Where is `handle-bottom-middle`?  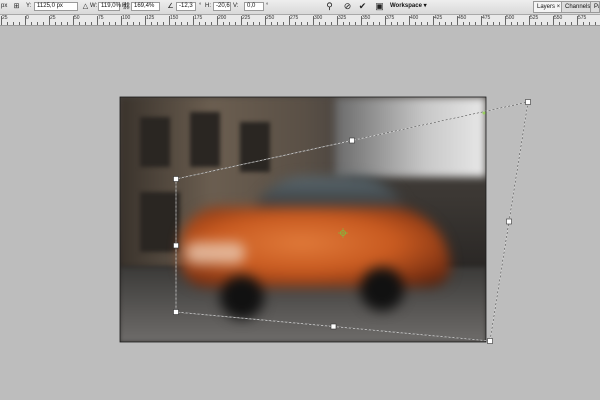 handle-bottom-middle is located at coordinates (333, 326).